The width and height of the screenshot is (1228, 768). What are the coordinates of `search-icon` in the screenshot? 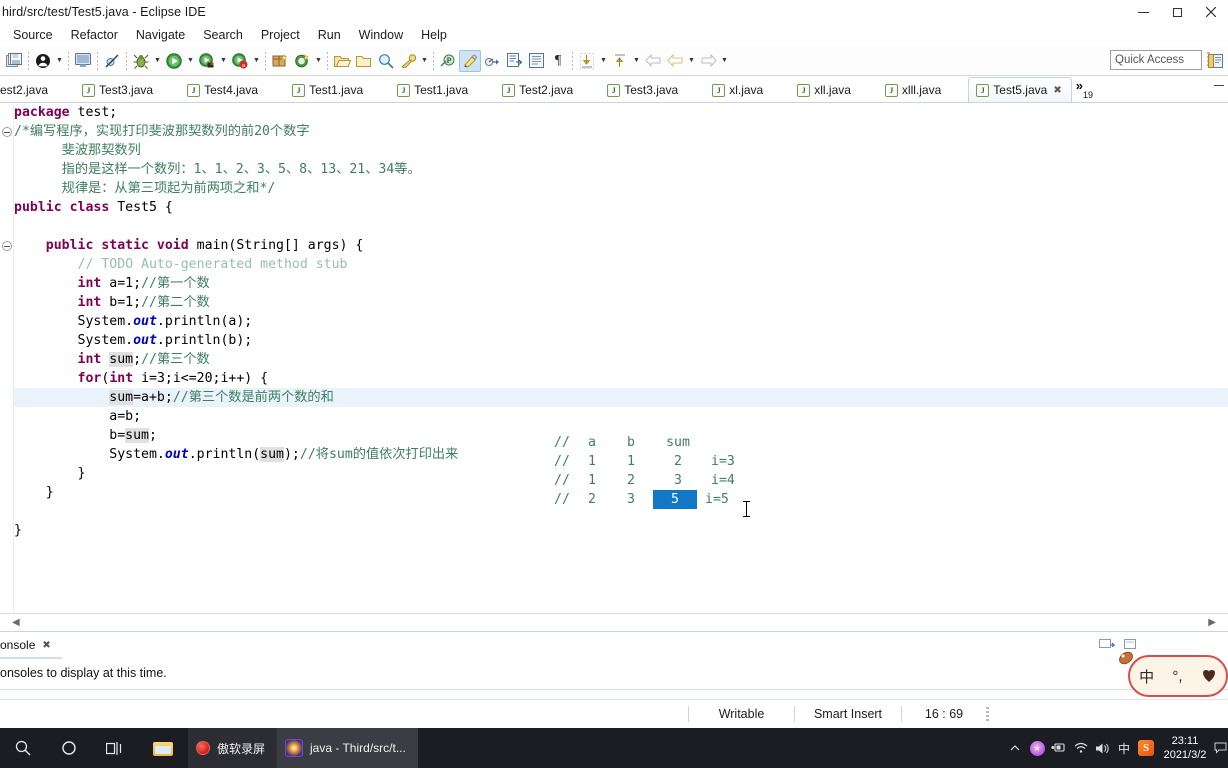 It's located at (386, 61).